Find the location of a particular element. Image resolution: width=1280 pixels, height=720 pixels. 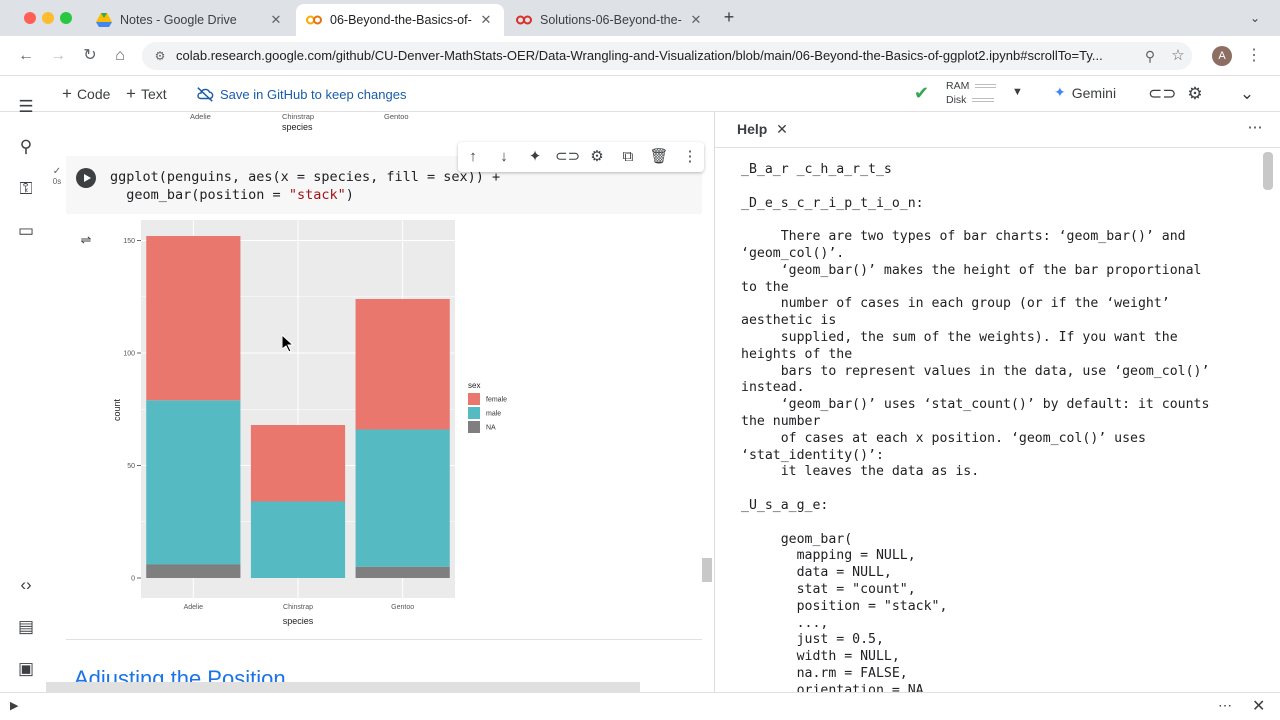

zoom-icon: ⚲ is located at coordinates (1150, 56).